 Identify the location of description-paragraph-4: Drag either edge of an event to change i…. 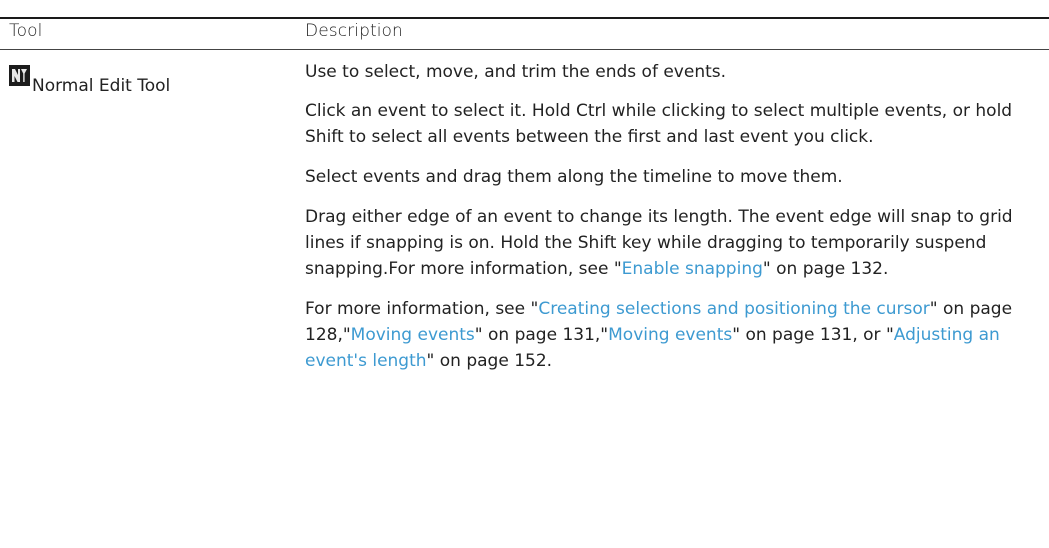
(672, 243).